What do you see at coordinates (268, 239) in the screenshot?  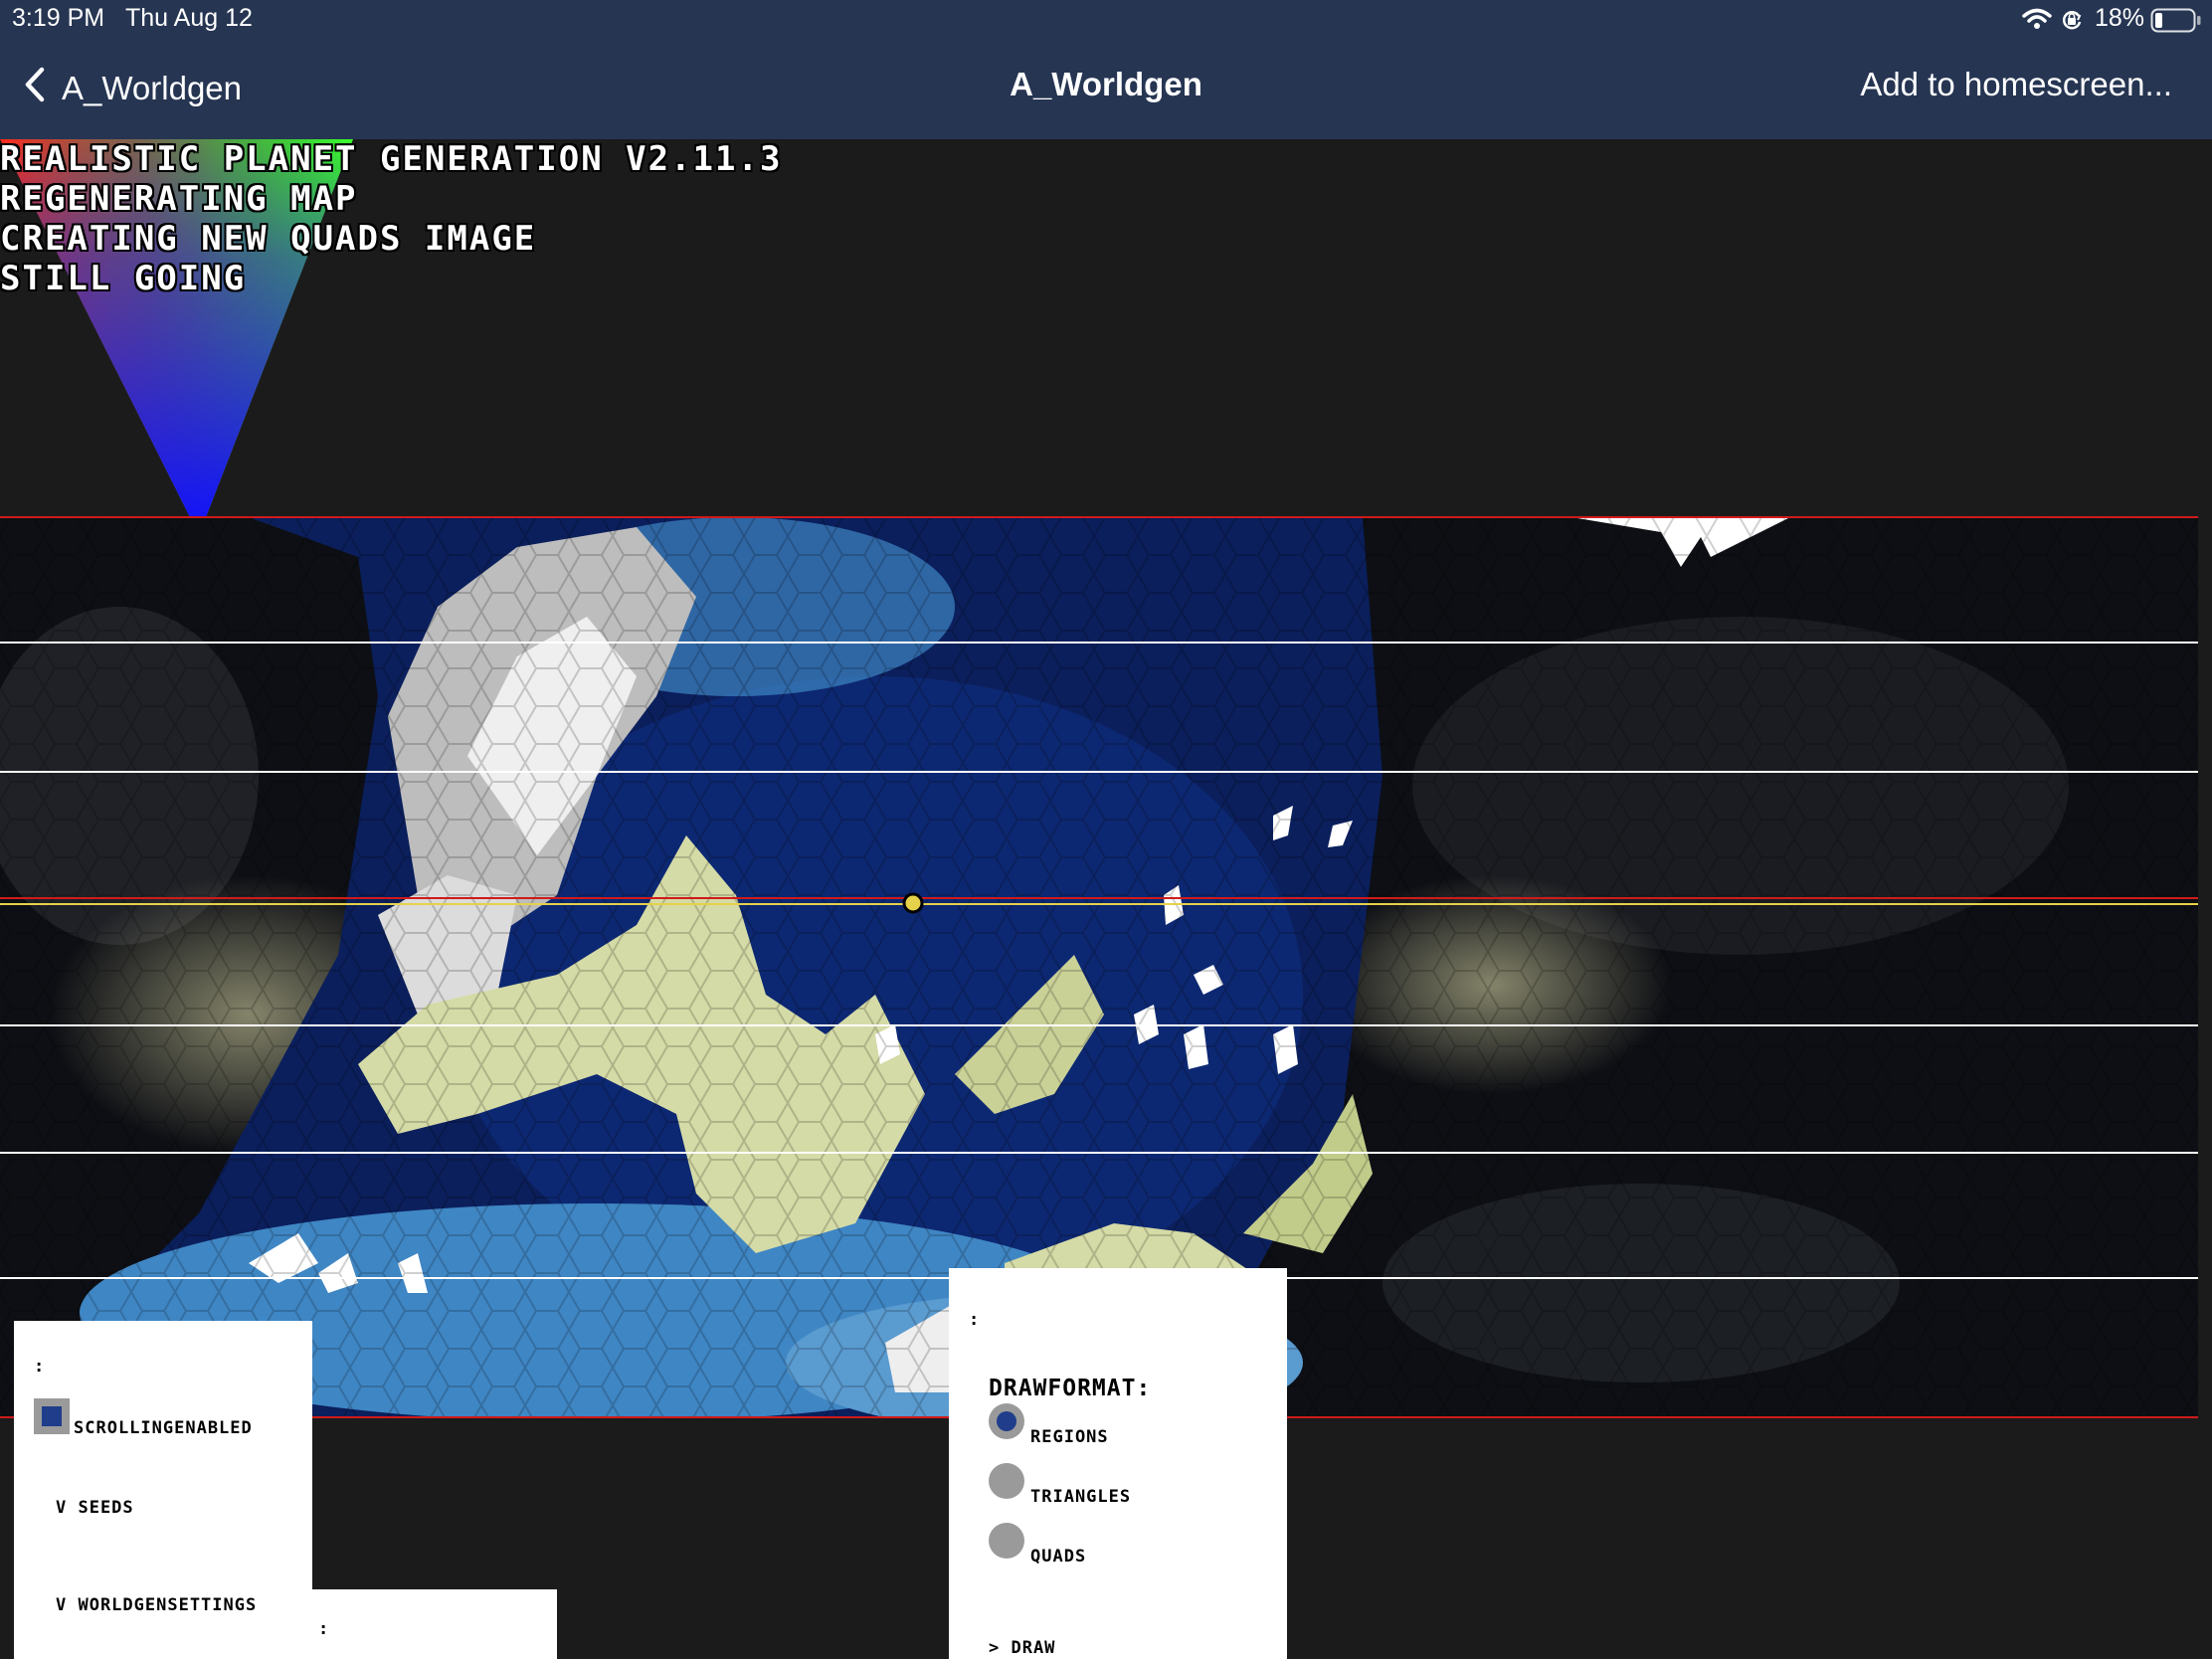 I see `status-line-quads: creating new quads image` at bounding box center [268, 239].